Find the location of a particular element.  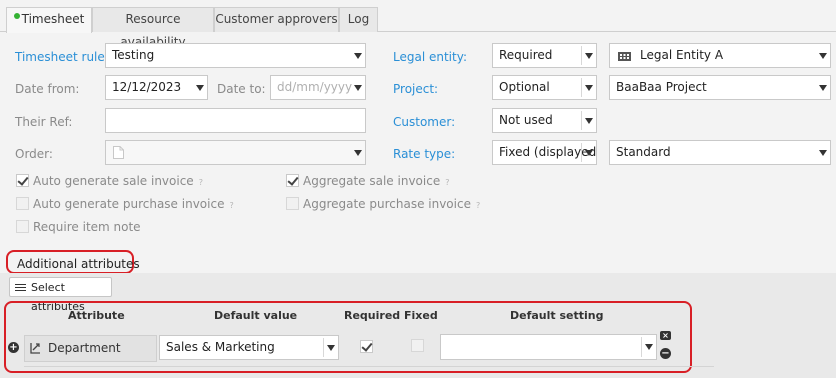

table-row-attribute-cell: Department is located at coordinates (90, 348).